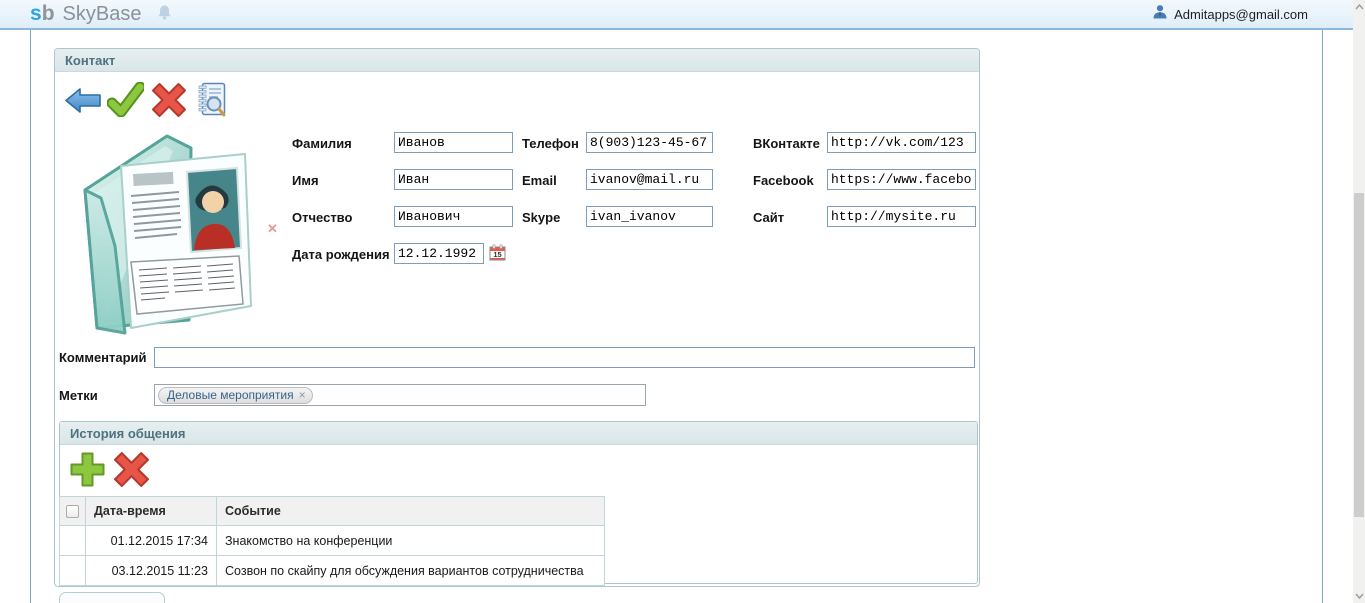 Image resolution: width=1365 pixels, height=603 pixels. I want to click on calendar-button: 15, so click(497, 255).